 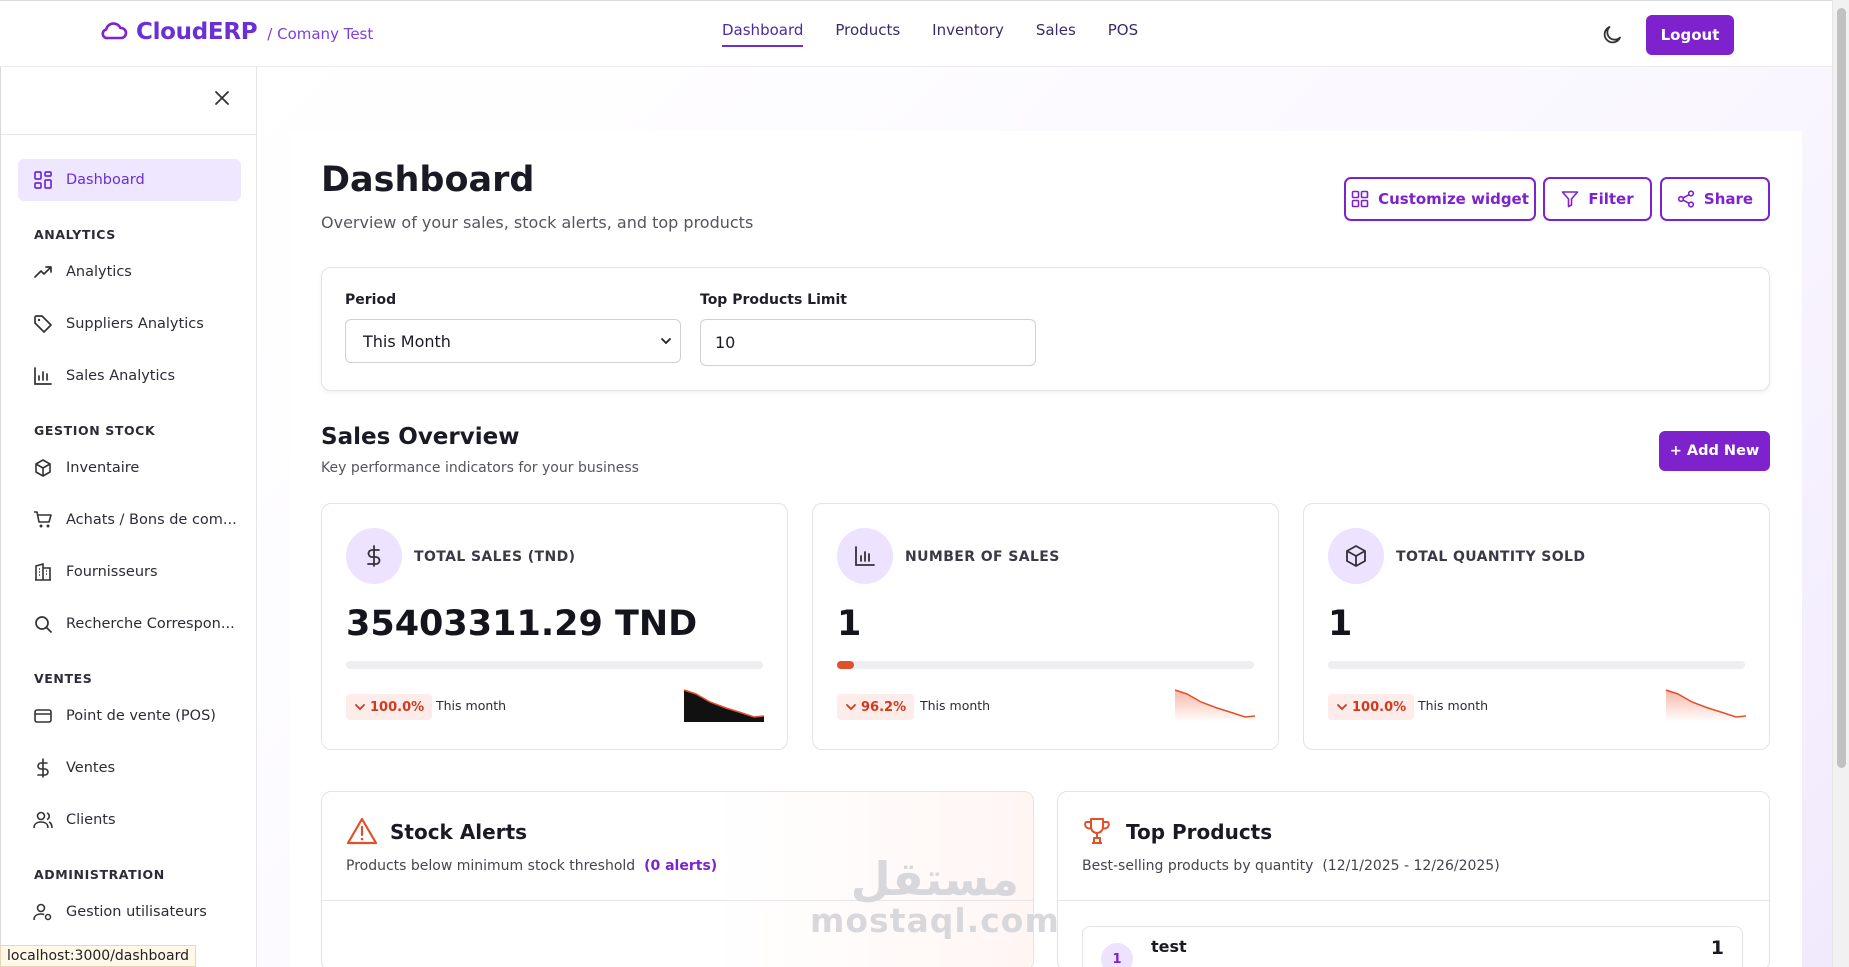 I want to click on add-new-button: + Add New, so click(x=1714, y=451).